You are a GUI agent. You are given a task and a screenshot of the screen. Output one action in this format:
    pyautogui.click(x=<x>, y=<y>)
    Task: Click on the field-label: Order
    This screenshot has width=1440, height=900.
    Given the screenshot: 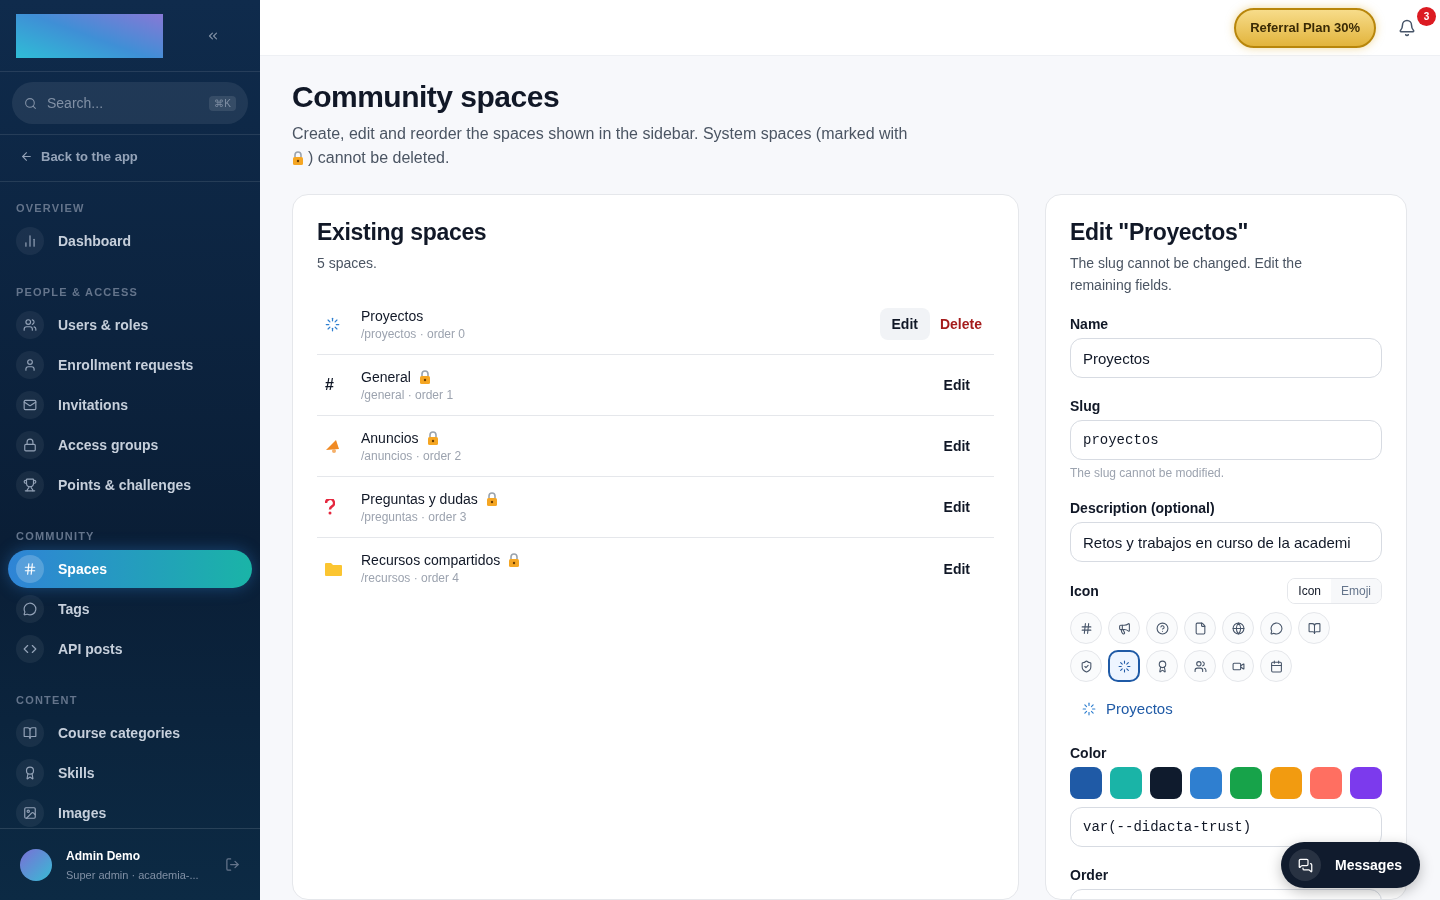 What is the action you would take?
    pyautogui.click(x=1090, y=875)
    